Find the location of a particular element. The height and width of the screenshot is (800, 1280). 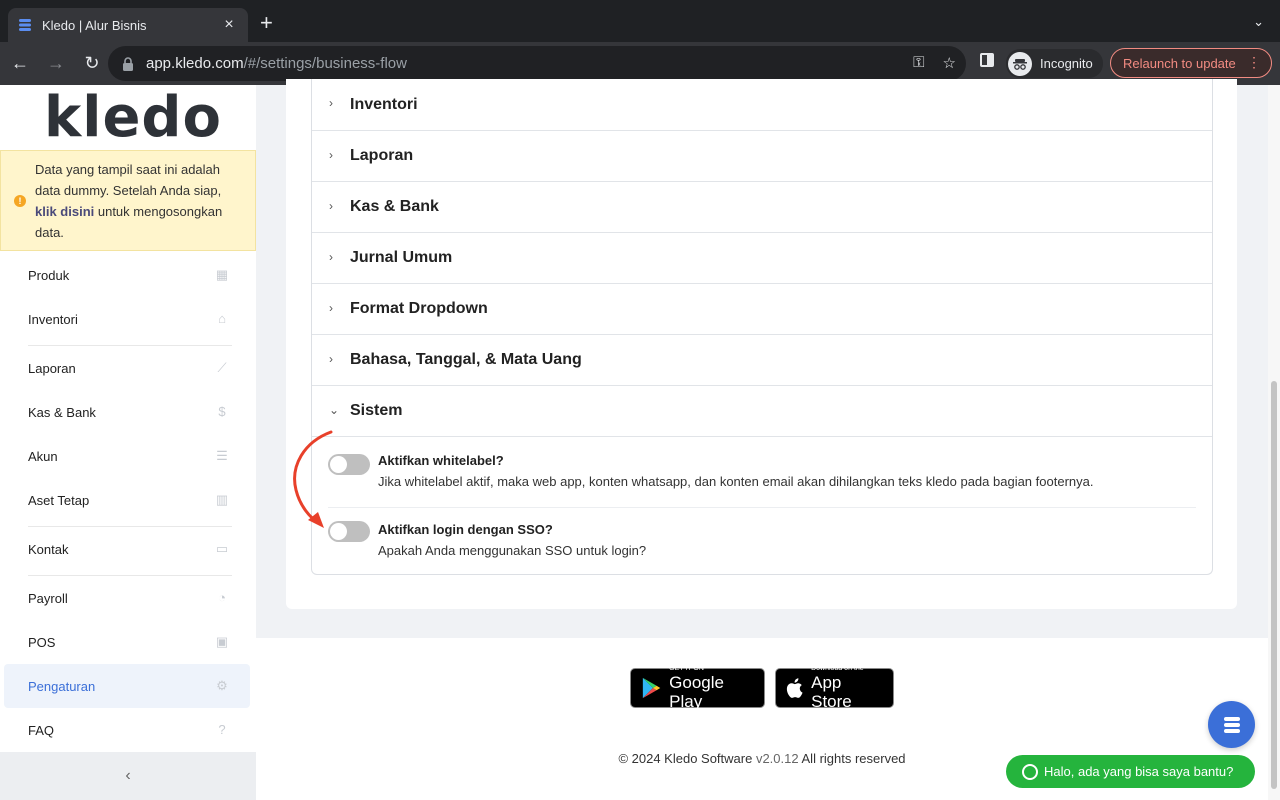

url-host: app.kledo.com is located at coordinates (195, 63).